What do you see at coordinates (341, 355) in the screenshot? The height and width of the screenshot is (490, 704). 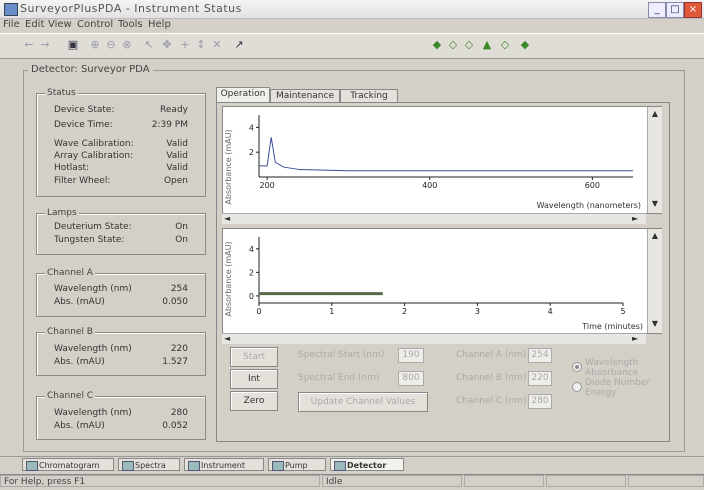 I see `spectral-start-label: Spectral Start (nm)` at bounding box center [341, 355].